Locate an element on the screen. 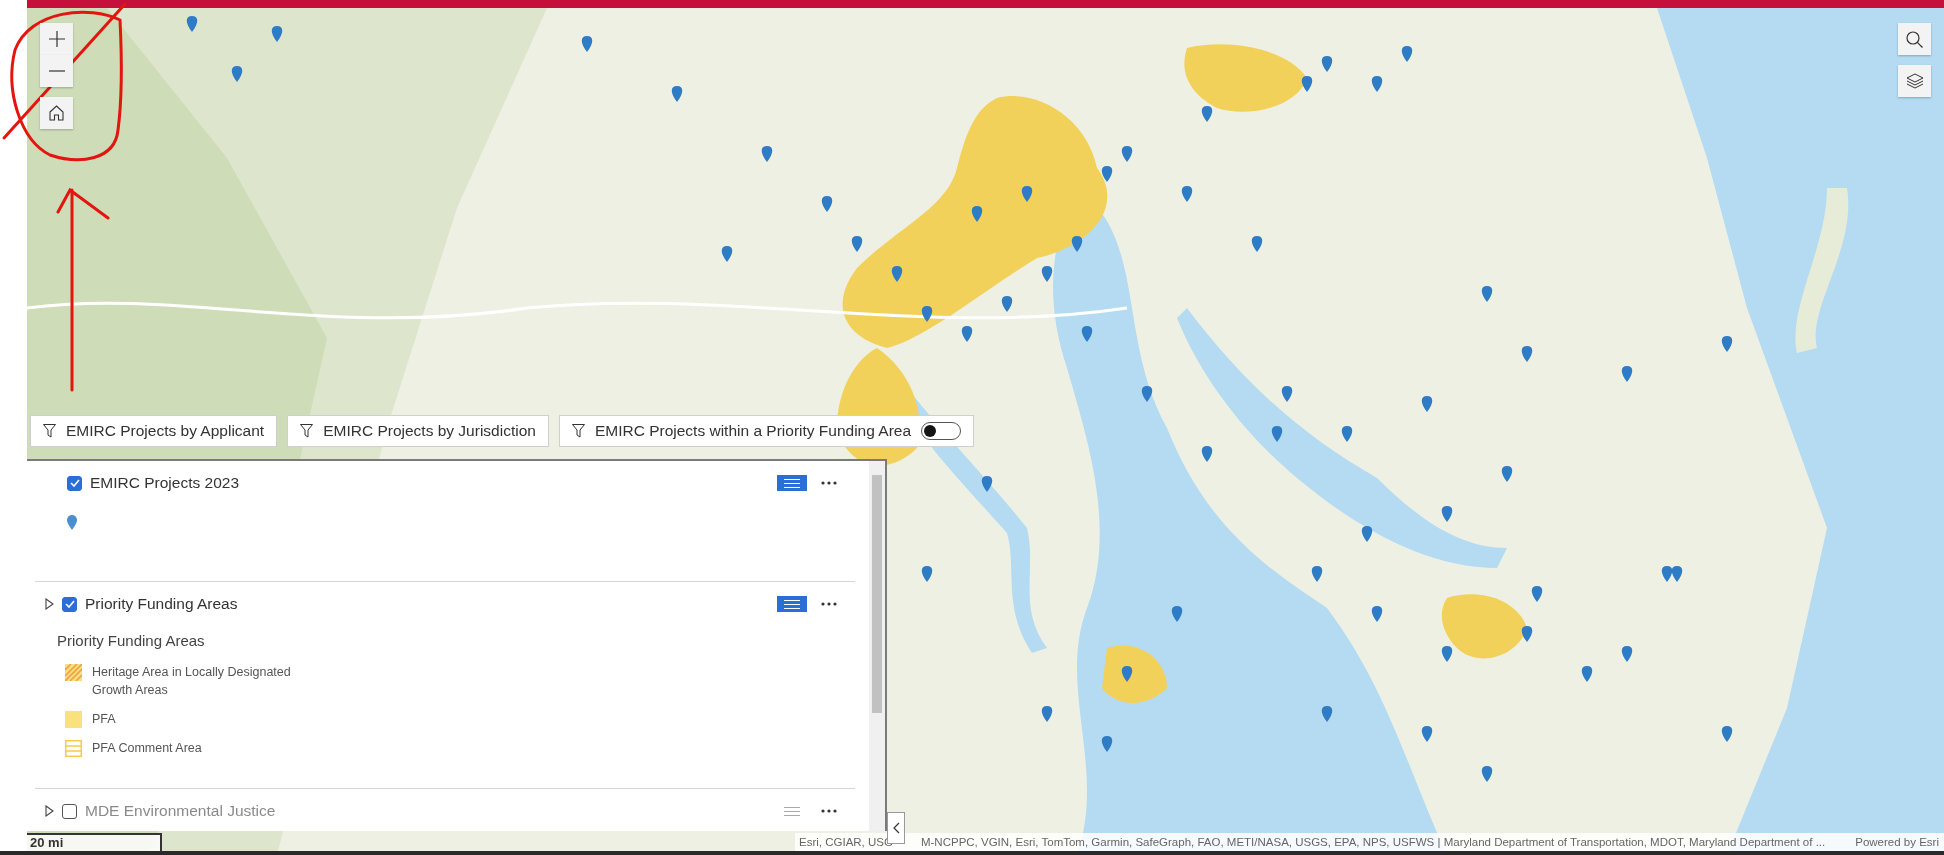 The image size is (1944, 855). home-button is located at coordinates (56, 113).